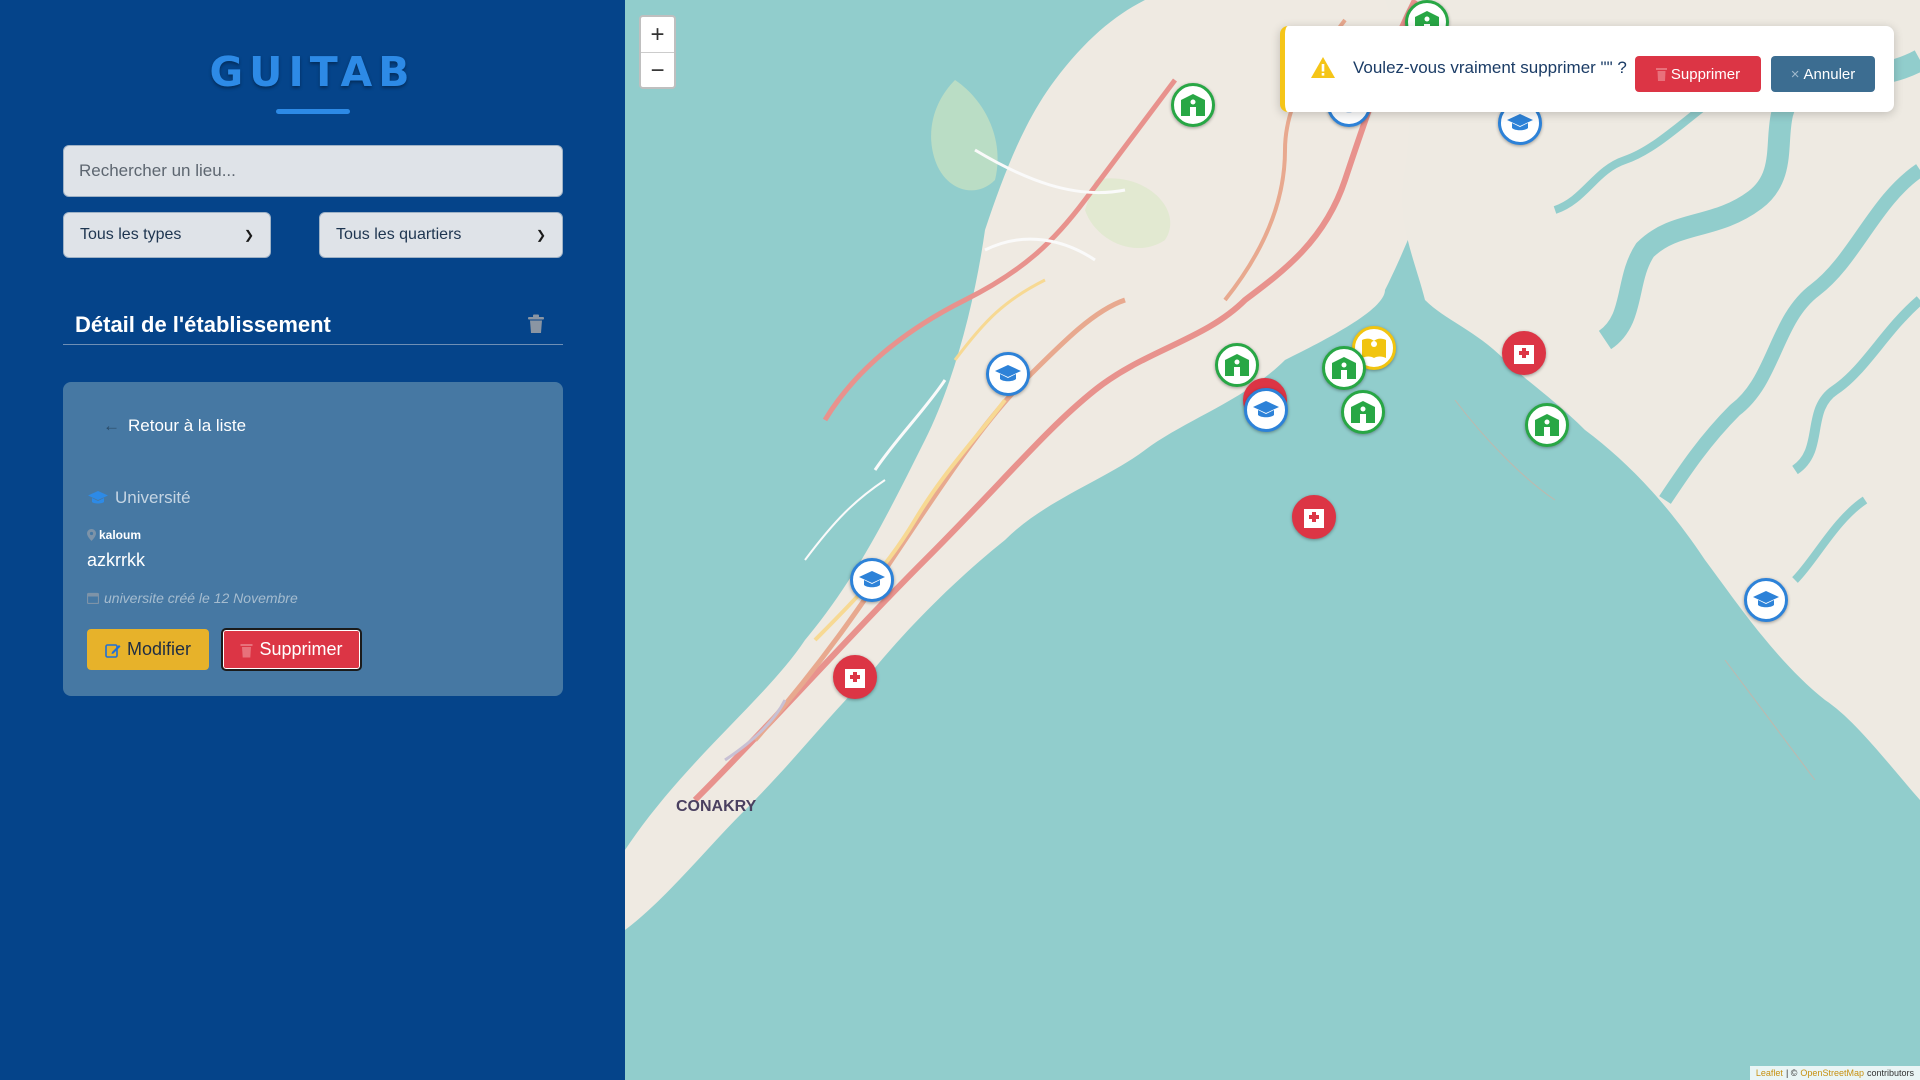 This screenshot has width=1920, height=1080. What do you see at coordinates (1890, 1073) in the screenshot?
I see `attribution-contrib: contributors` at bounding box center [1890, 1073].